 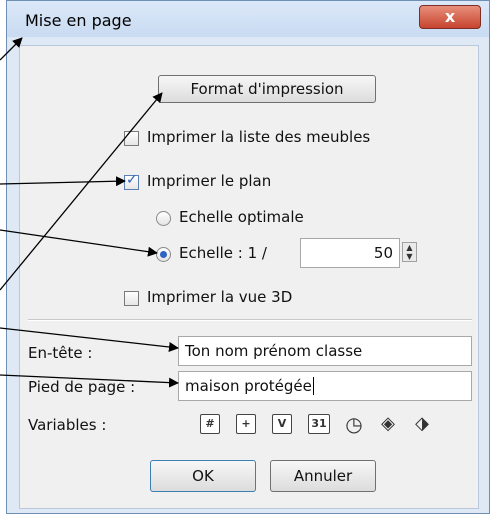 What do you see at coordinates (131, 138) in the screenshot?
I see `print-furniture-checkbox` at bounding box center [131, 138].